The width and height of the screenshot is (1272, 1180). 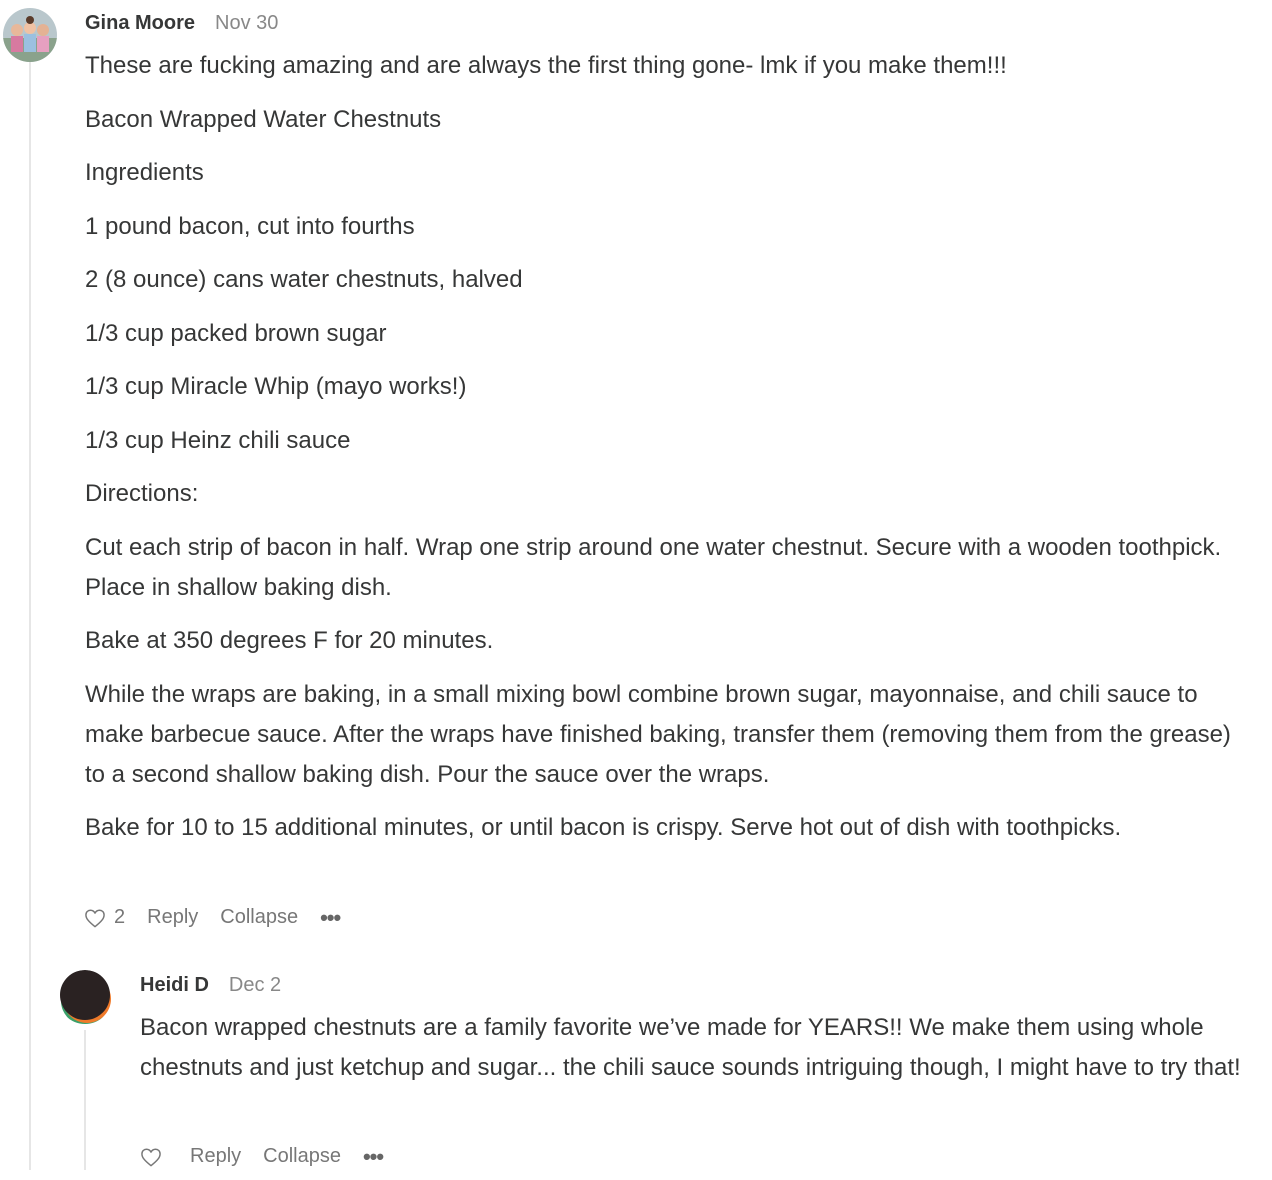 I want to click on comment-date: Dec 2, so click(x=255, y=985).